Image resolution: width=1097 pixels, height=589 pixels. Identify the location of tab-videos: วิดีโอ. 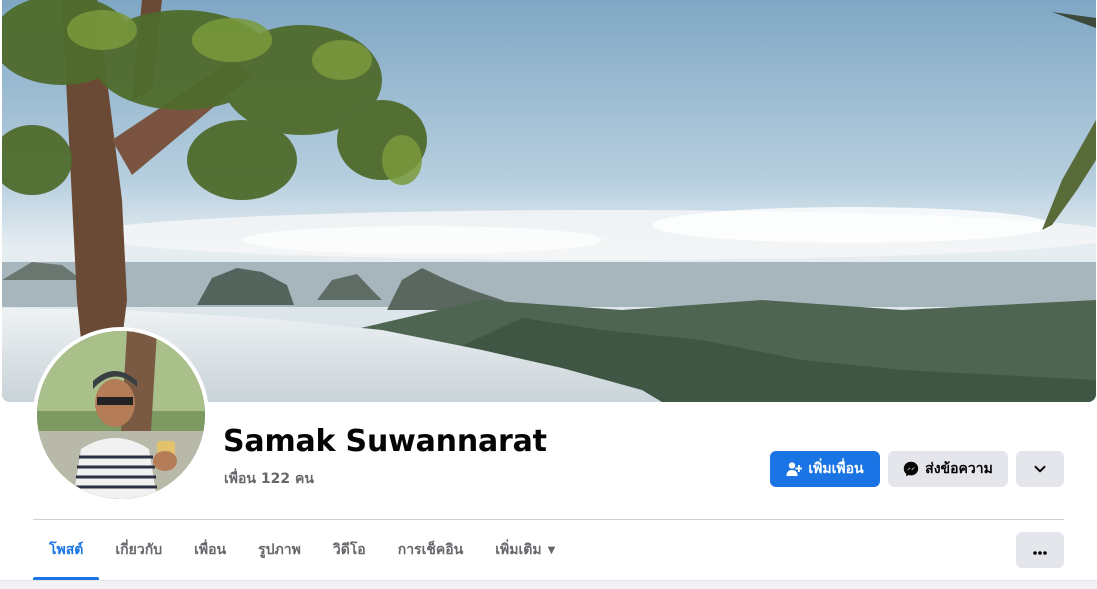
(349, 550).